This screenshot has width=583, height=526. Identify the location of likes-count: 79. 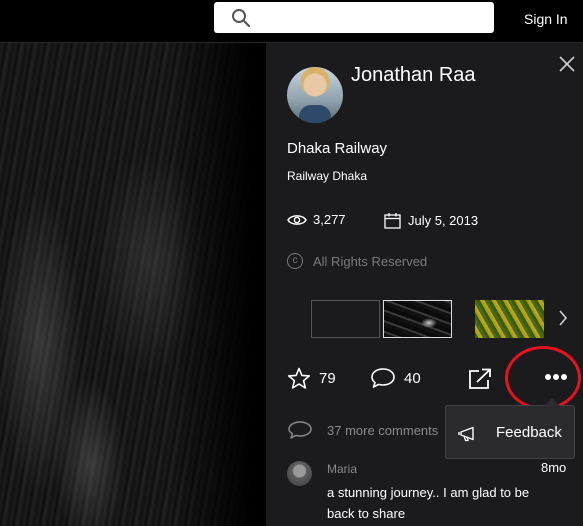
(327, 378).